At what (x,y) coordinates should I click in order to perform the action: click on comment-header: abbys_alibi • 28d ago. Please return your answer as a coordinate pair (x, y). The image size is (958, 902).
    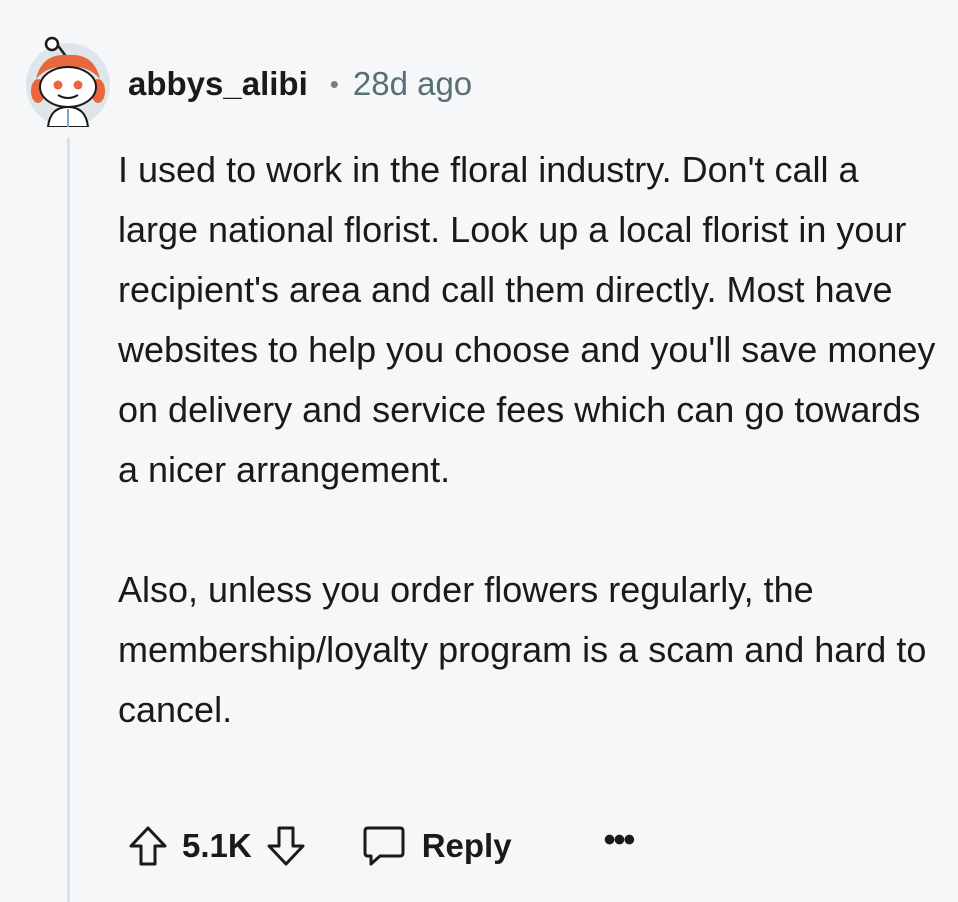
    Looking at the image, I should click on (300, 84).